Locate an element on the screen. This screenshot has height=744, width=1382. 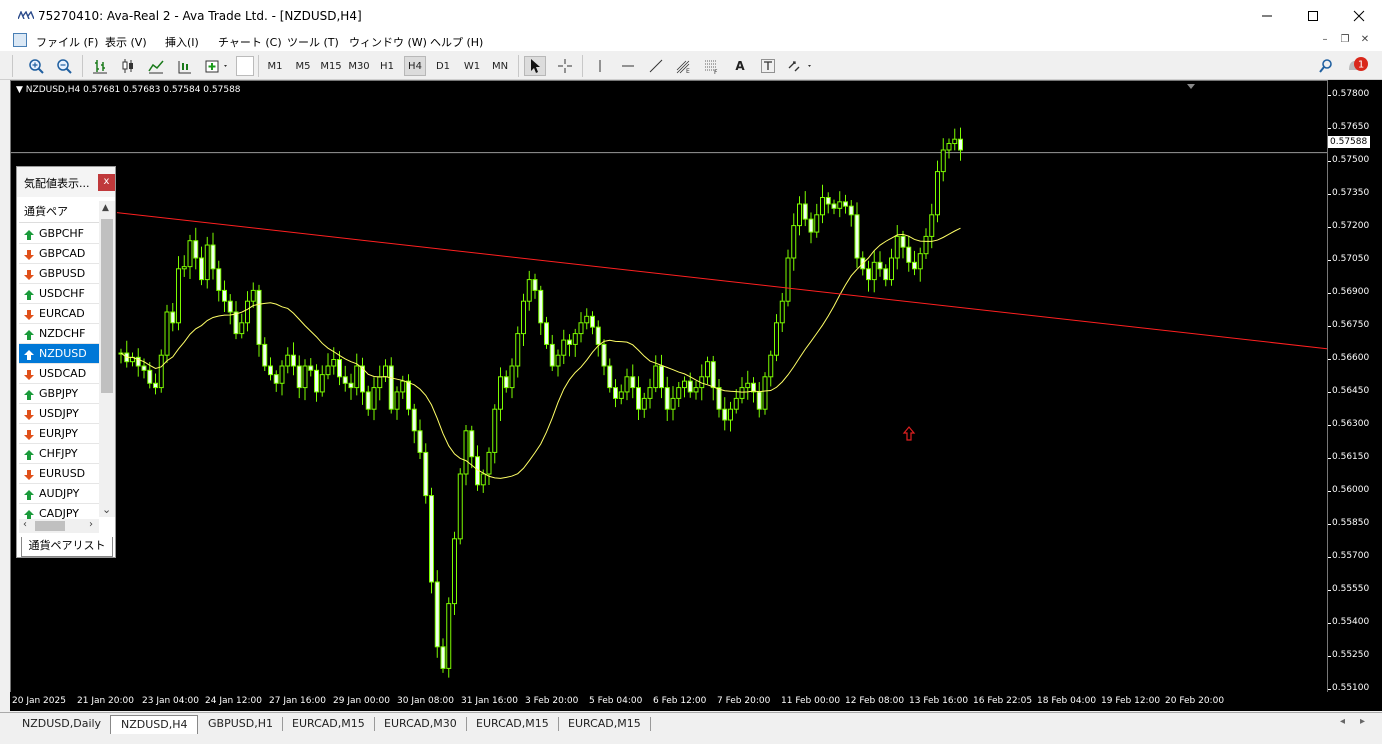
chart-window-icon is located at coordinates (20, 40).